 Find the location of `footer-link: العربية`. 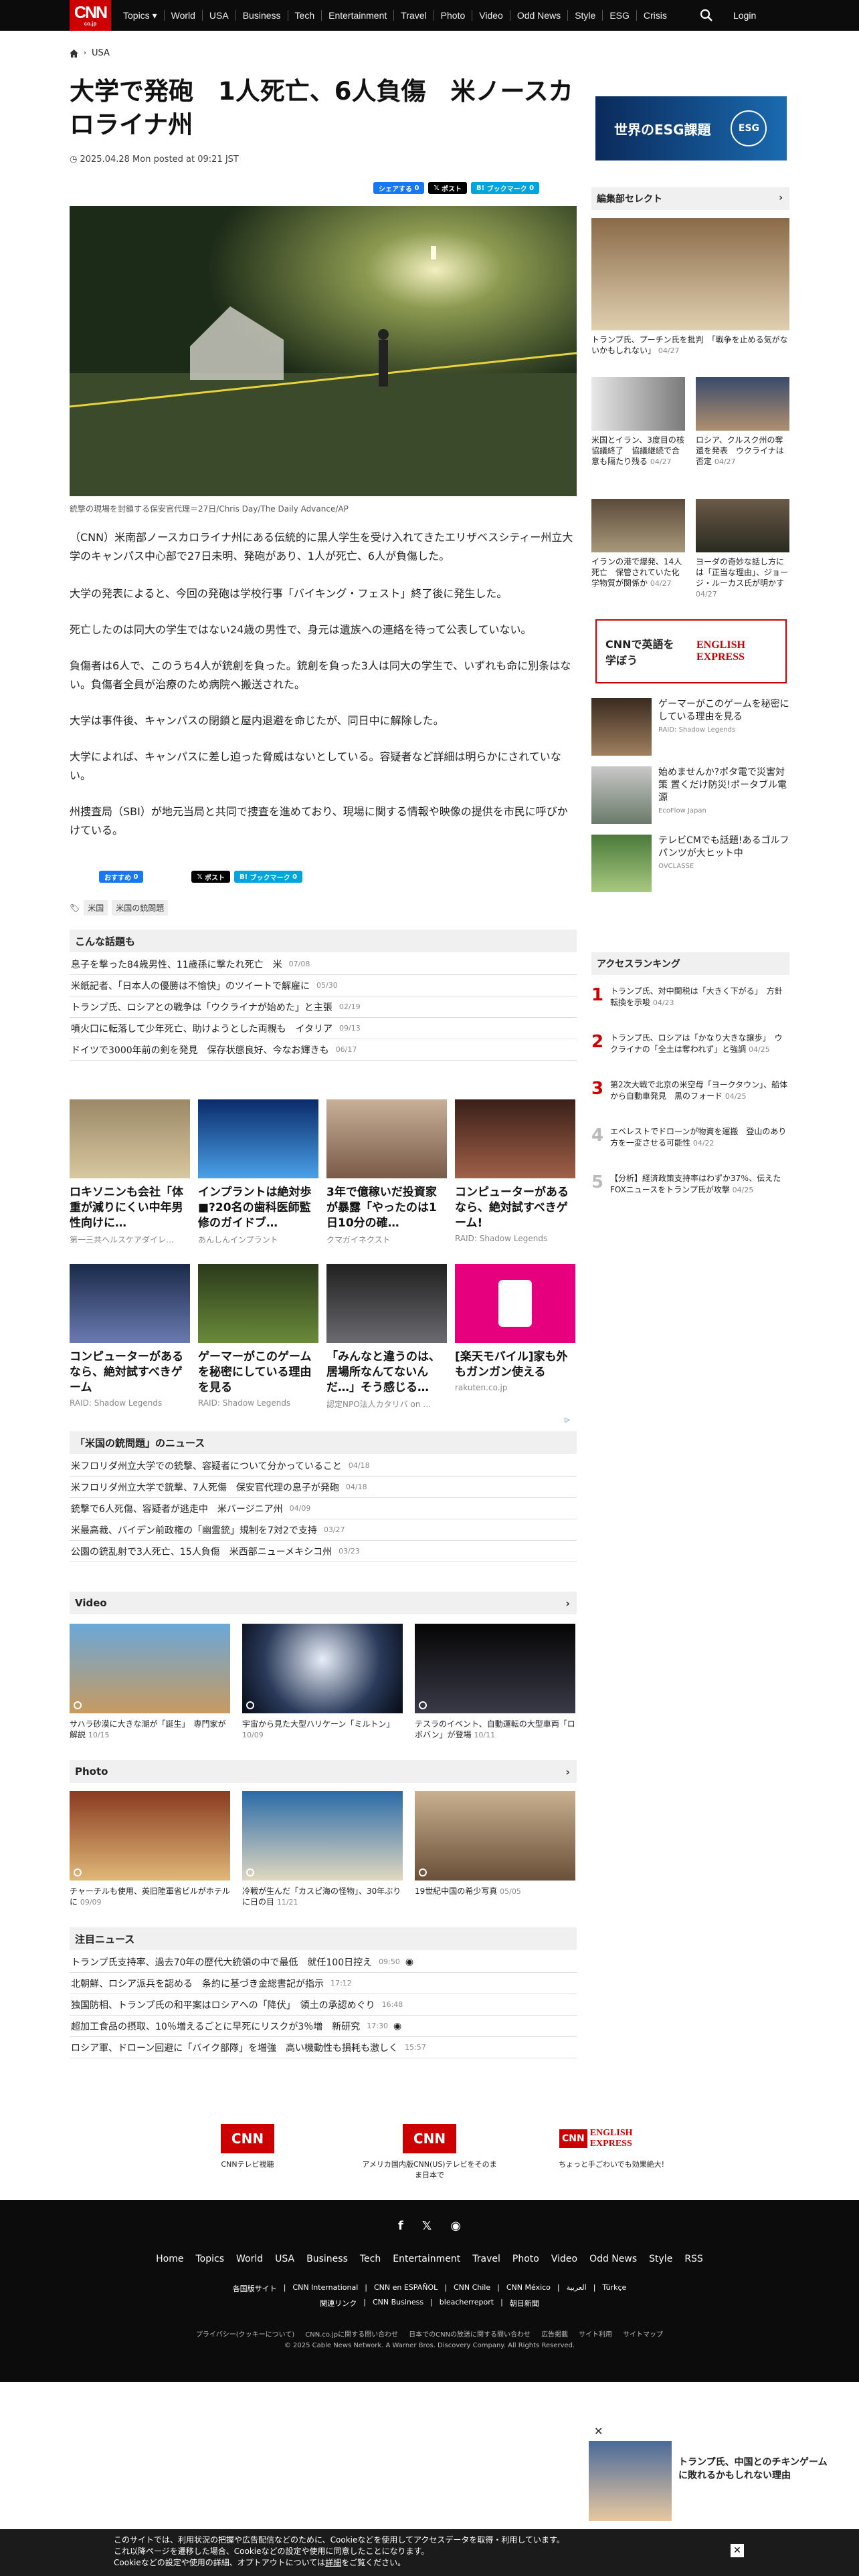

footer-link: العربية is located at coordinates (577, 2288).